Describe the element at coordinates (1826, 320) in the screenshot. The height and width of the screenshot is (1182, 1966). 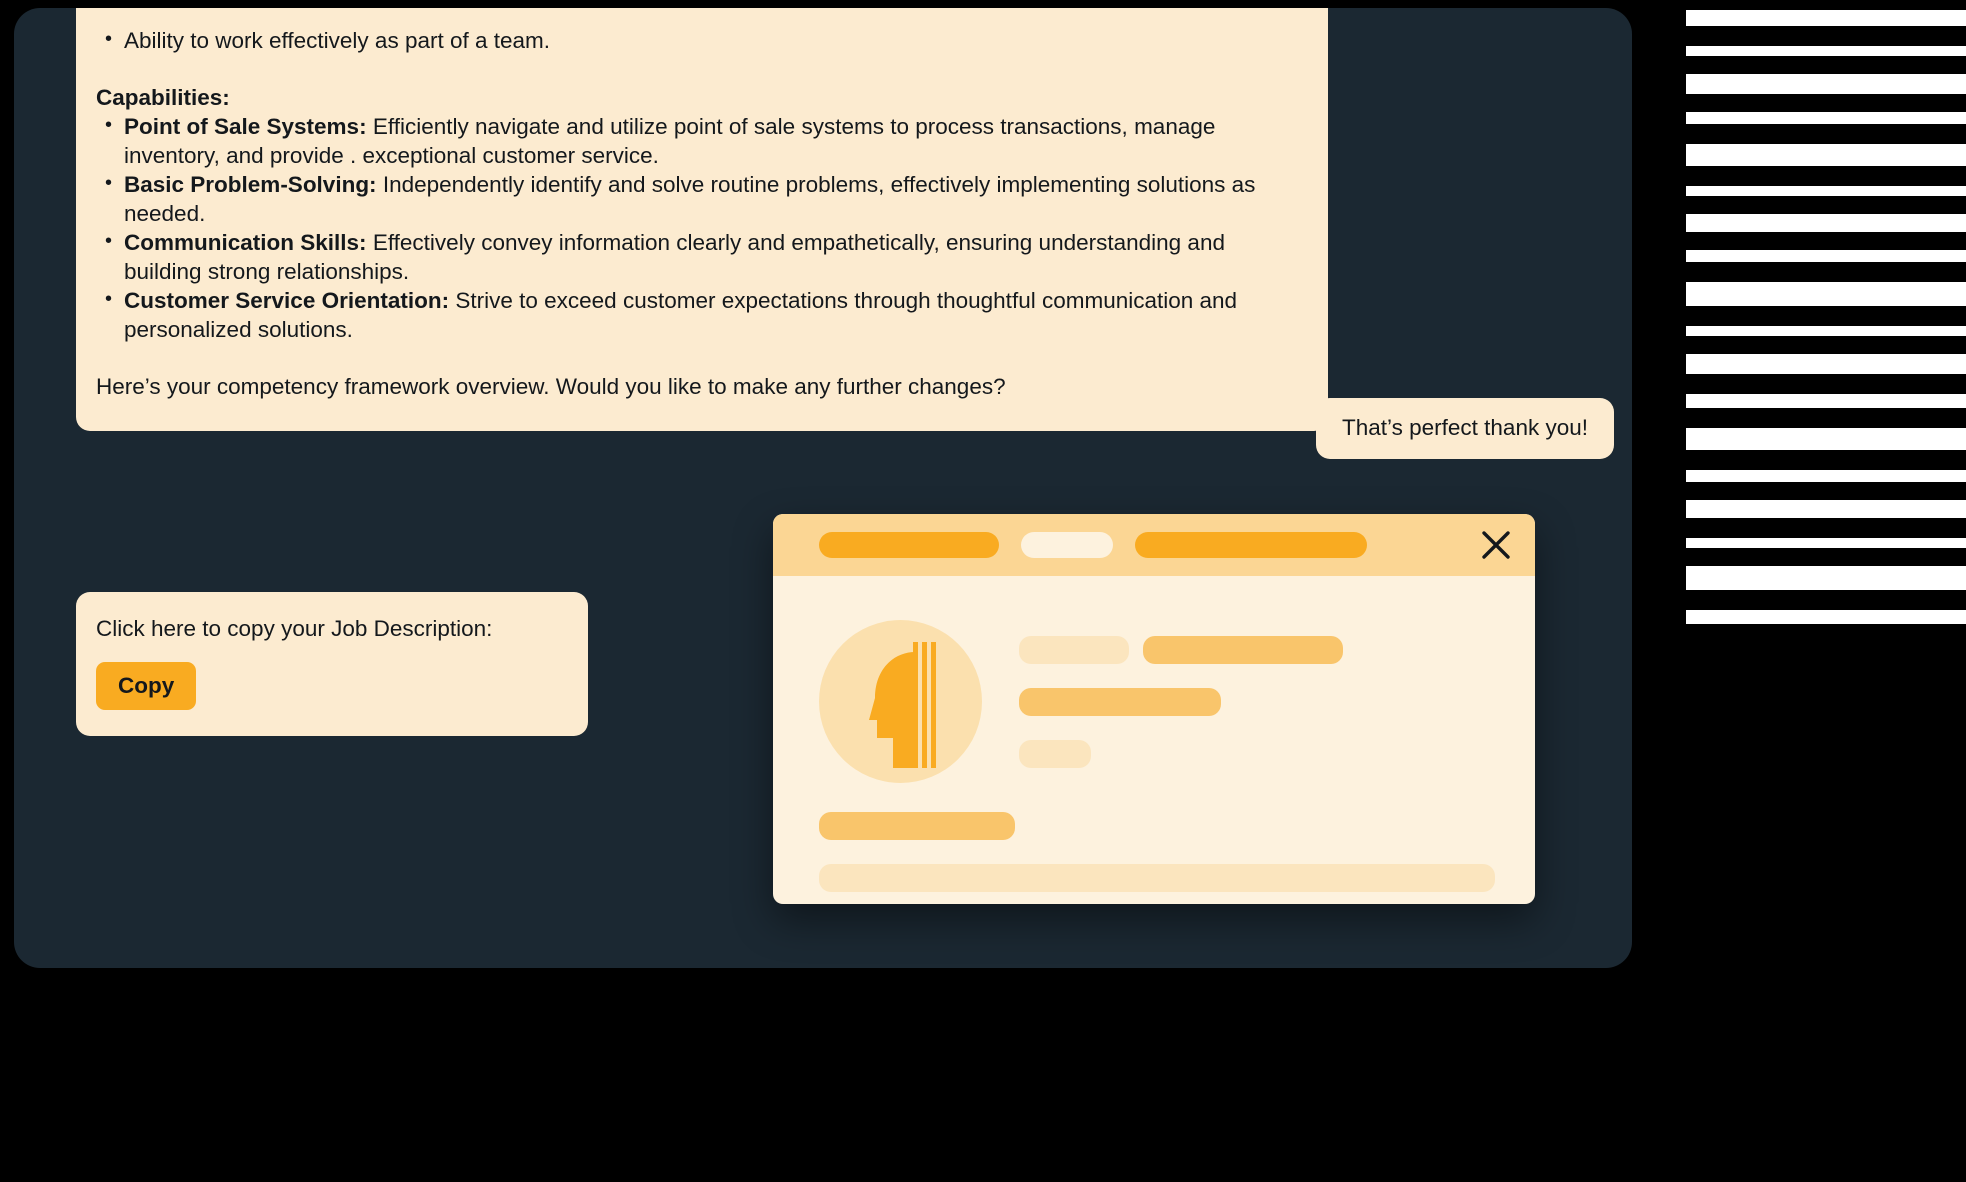
I see `background-stripe-pattern` at that location.